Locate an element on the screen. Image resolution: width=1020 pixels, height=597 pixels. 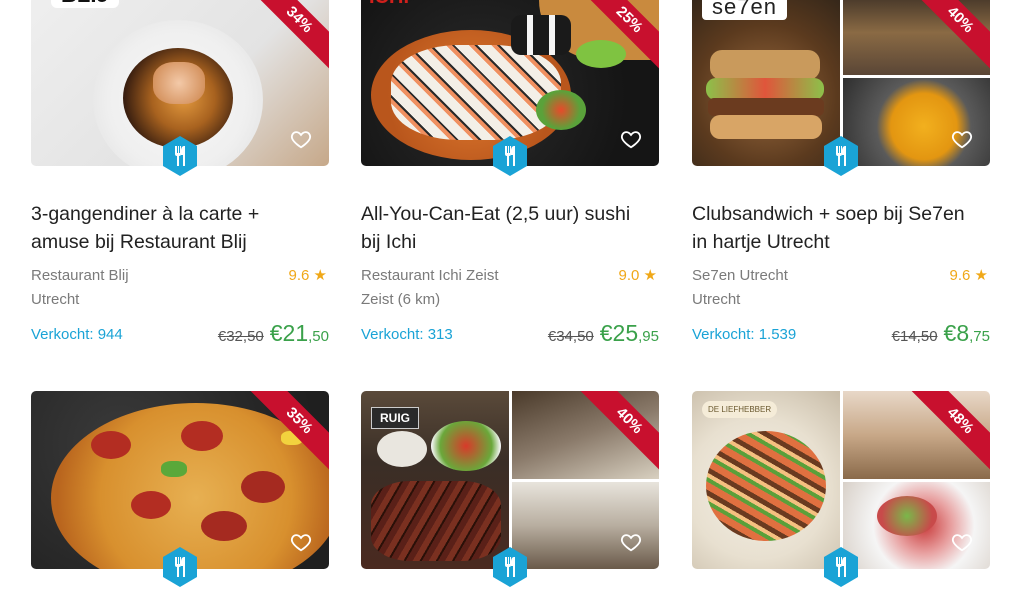
price: €34,50 €25,95 is located at coordinates (603, 333).